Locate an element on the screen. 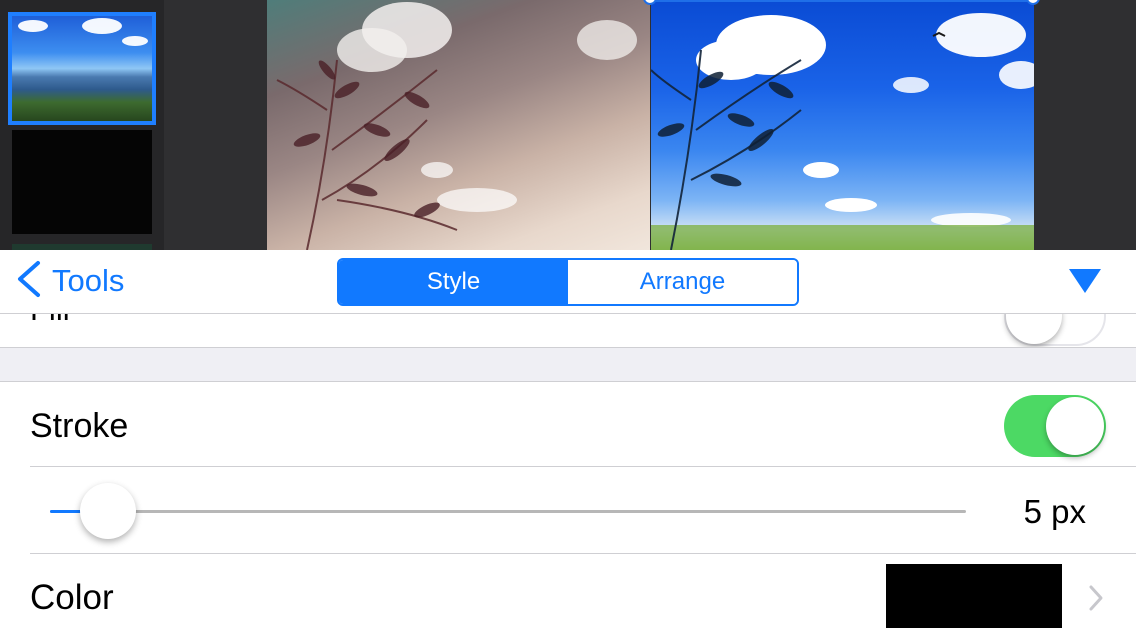 The image size is (1136, 640). fill-label: Fill is located at coordinates (50, 321).